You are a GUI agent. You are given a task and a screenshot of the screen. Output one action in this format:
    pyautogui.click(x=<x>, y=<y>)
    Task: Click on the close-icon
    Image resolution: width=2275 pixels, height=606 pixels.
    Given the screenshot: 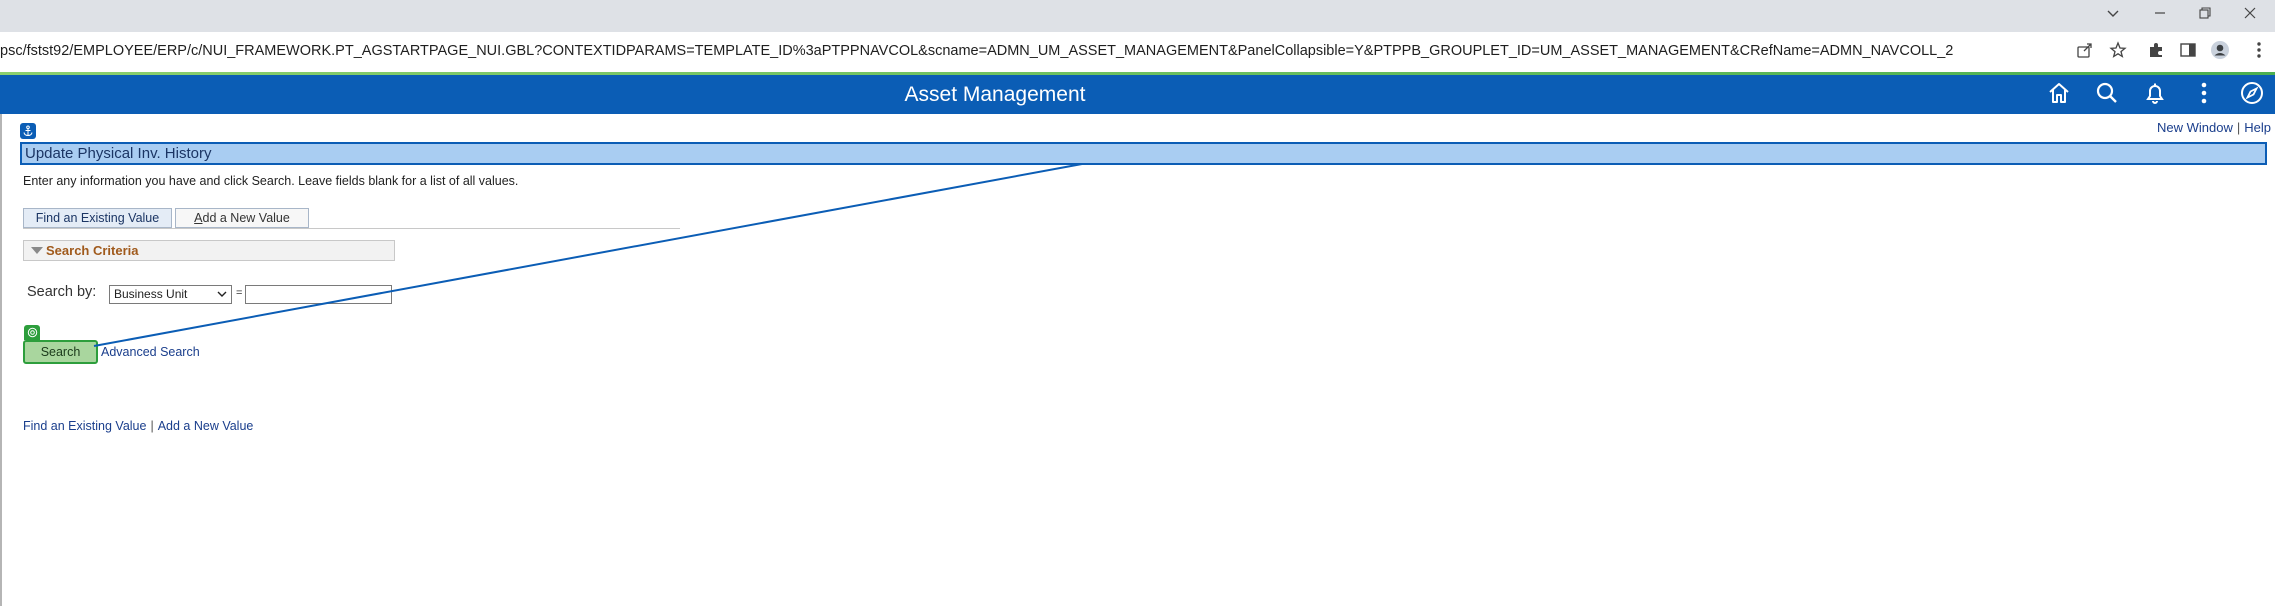 What is the action you would take?
    pyautogui.click(x=2250, y=15)
    